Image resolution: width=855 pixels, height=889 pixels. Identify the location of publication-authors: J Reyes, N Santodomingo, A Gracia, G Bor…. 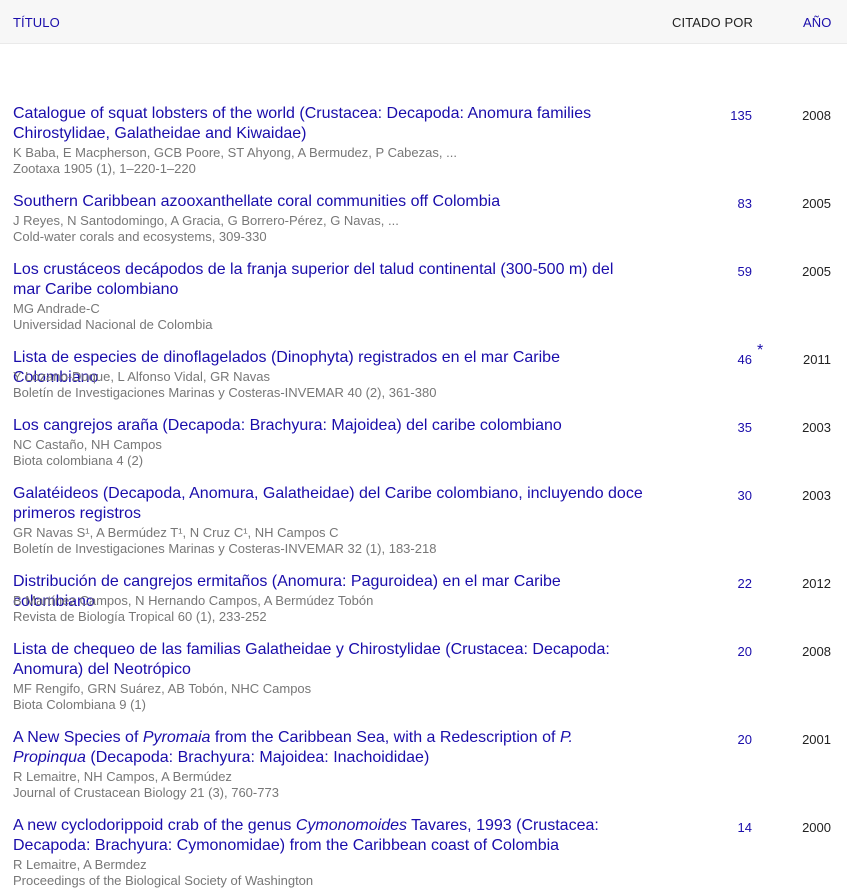
(206, 220).